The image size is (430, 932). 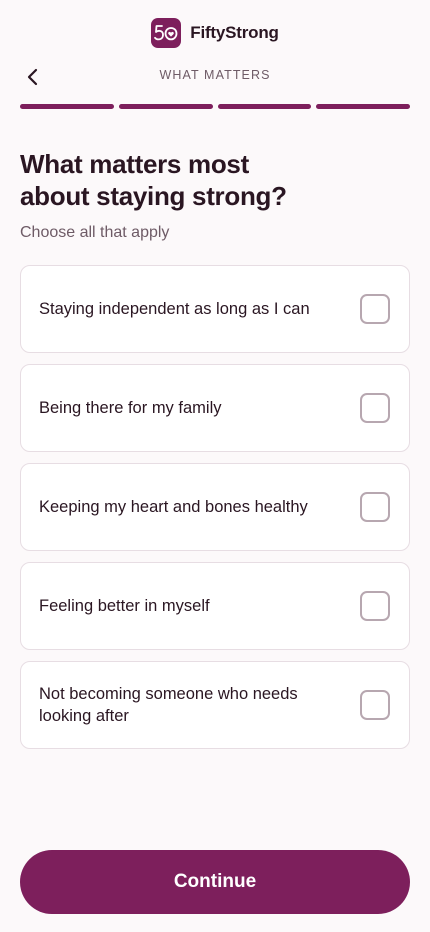 I want to click on option-card: Staying independent as long as I can, so click(x=215, y=309).